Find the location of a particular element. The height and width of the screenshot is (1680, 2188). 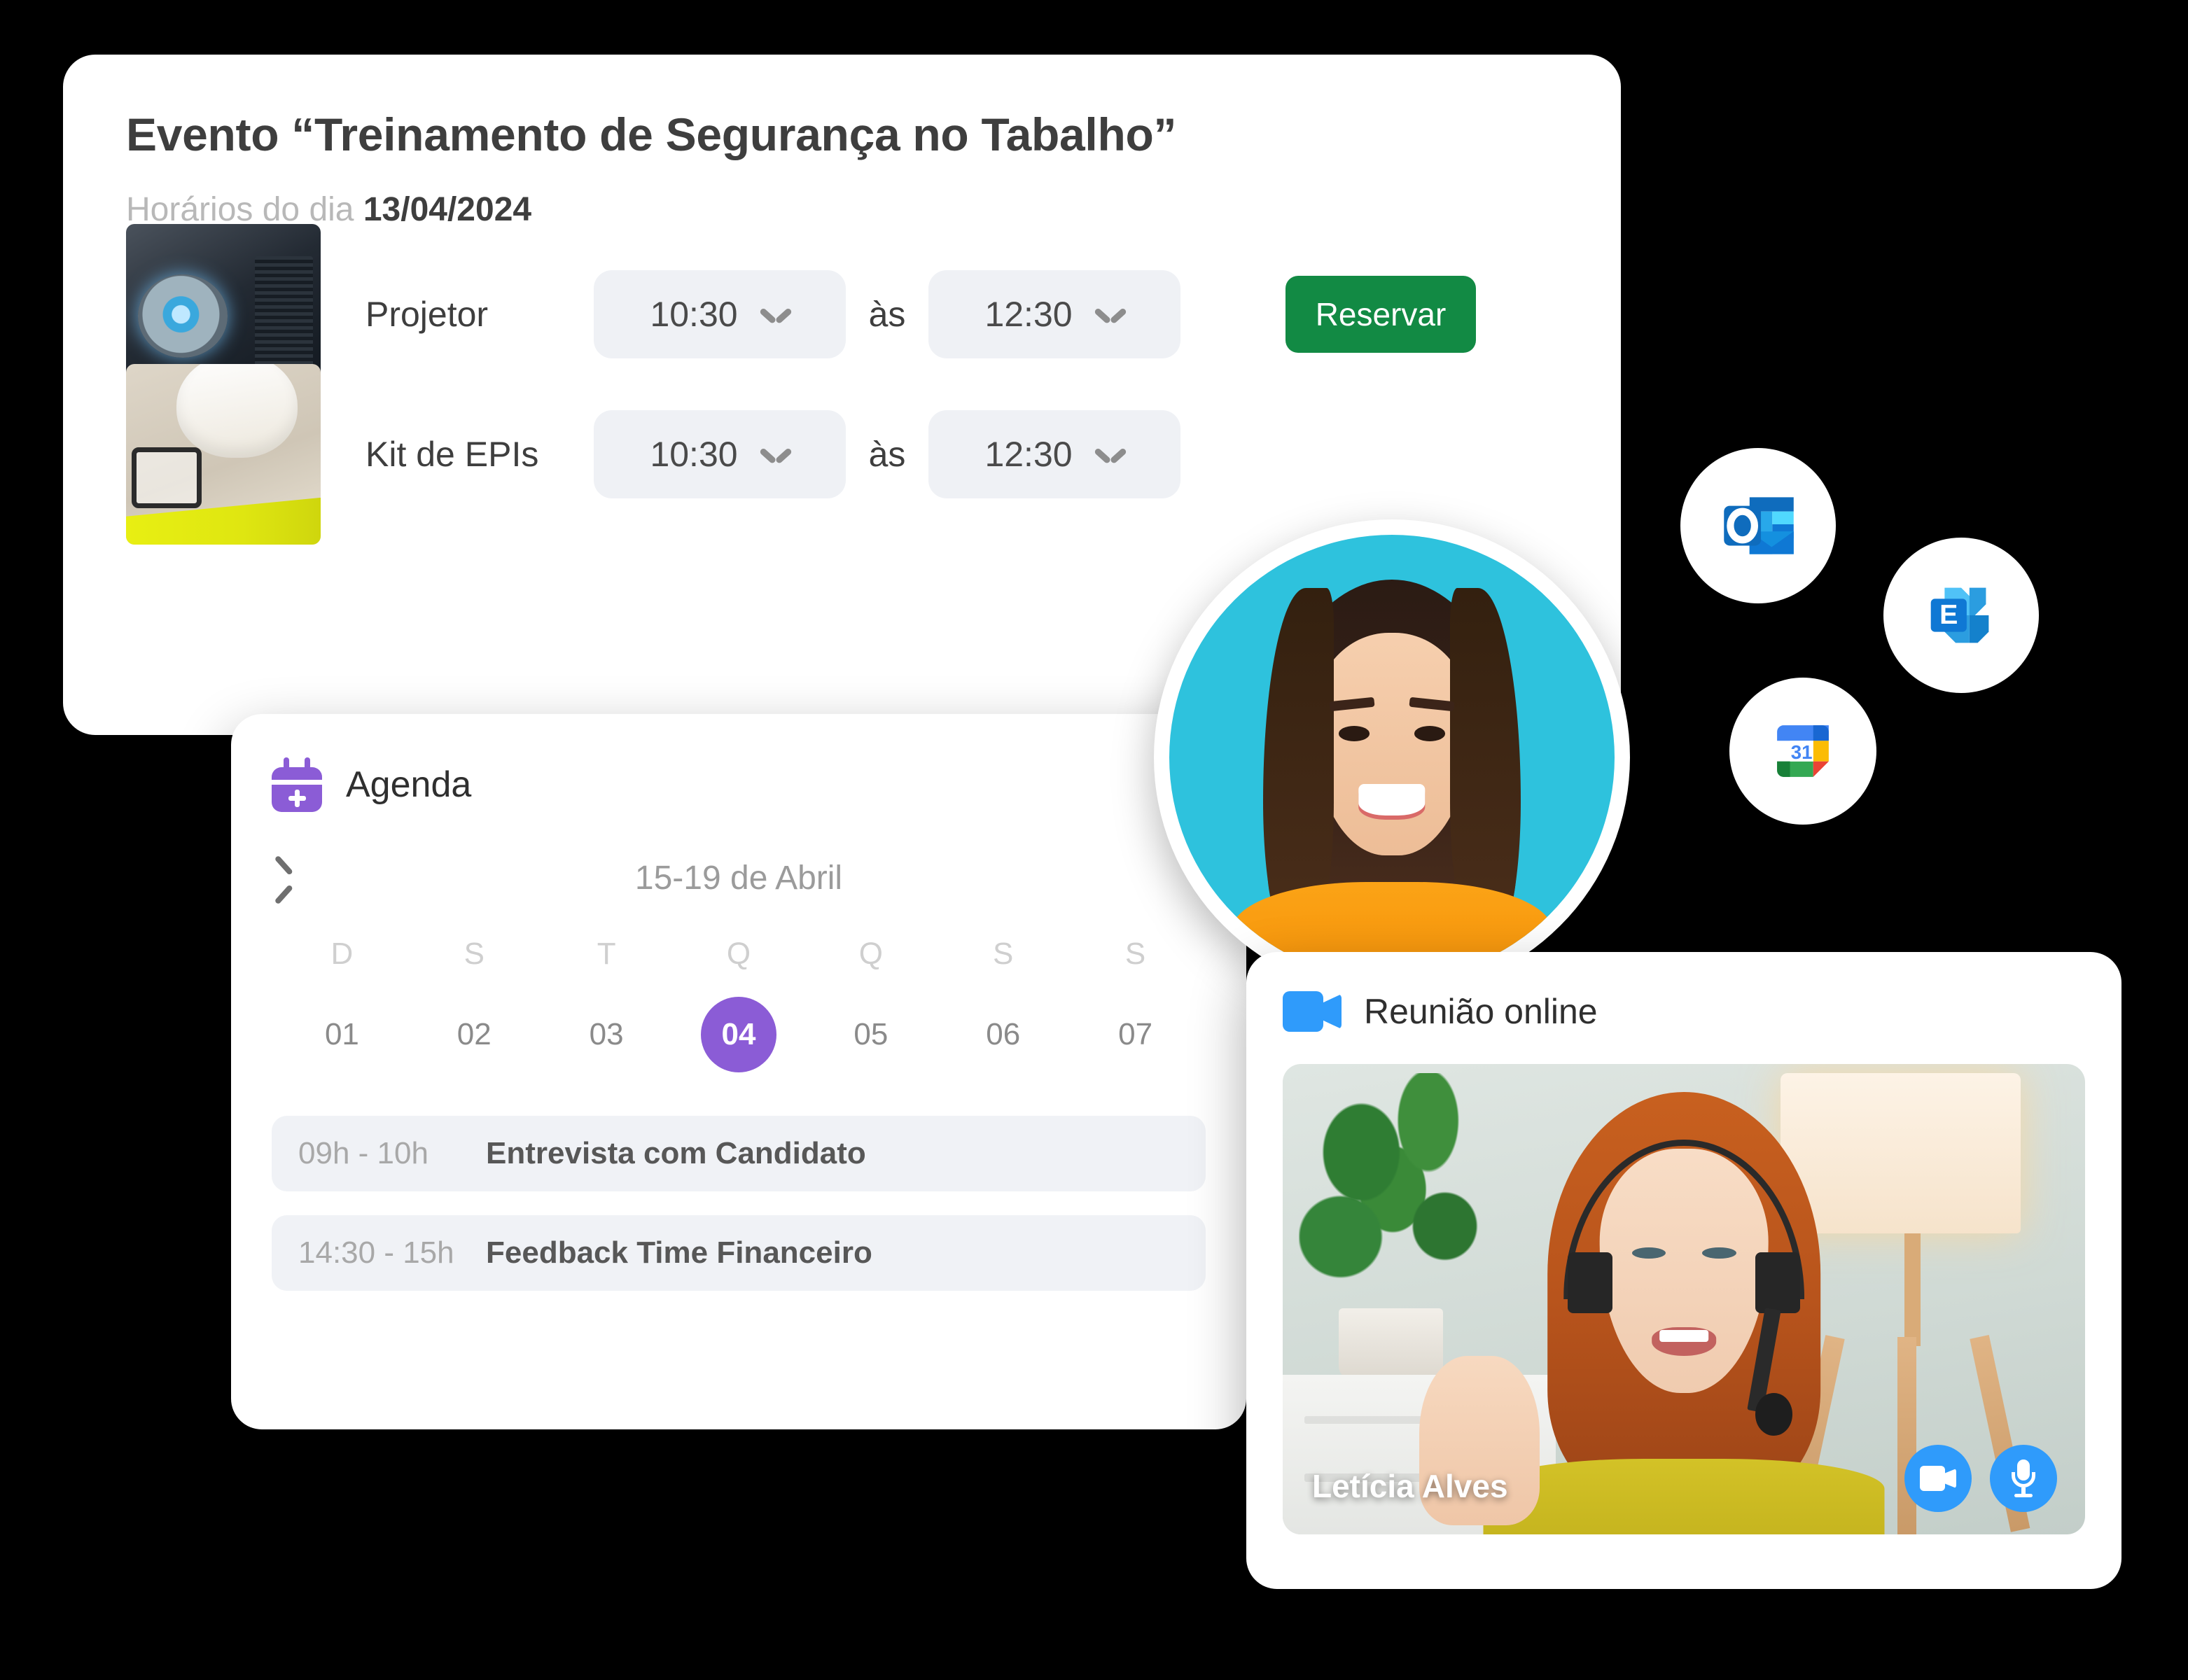

date-cell-selected: 04 is located at coordinates (739, 1034).